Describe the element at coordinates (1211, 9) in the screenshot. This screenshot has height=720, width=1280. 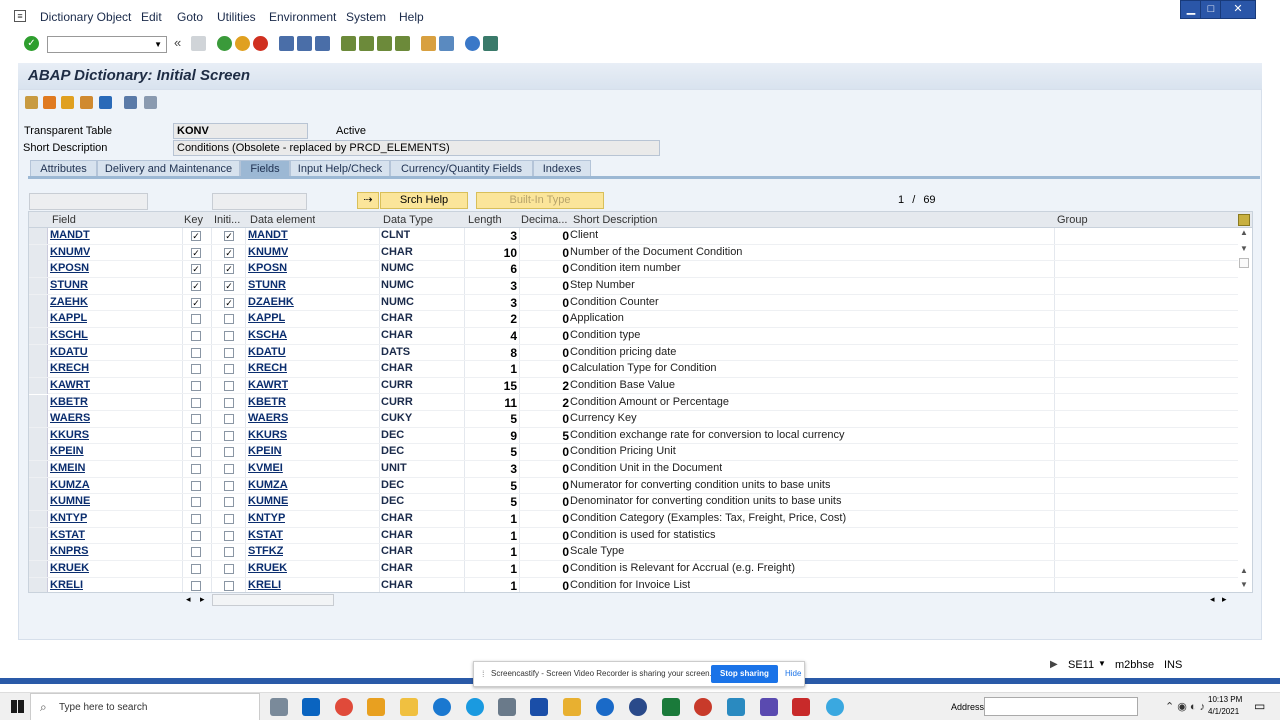
I see `maximize-icon: □` at that location.